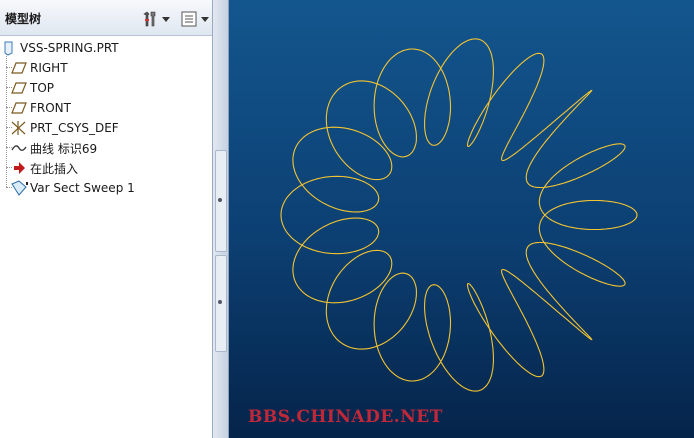 The height and width of the screenshot is (438, 694). I want to click on tree-node-label: Var Sect Sweep 1, so click(82, 188).